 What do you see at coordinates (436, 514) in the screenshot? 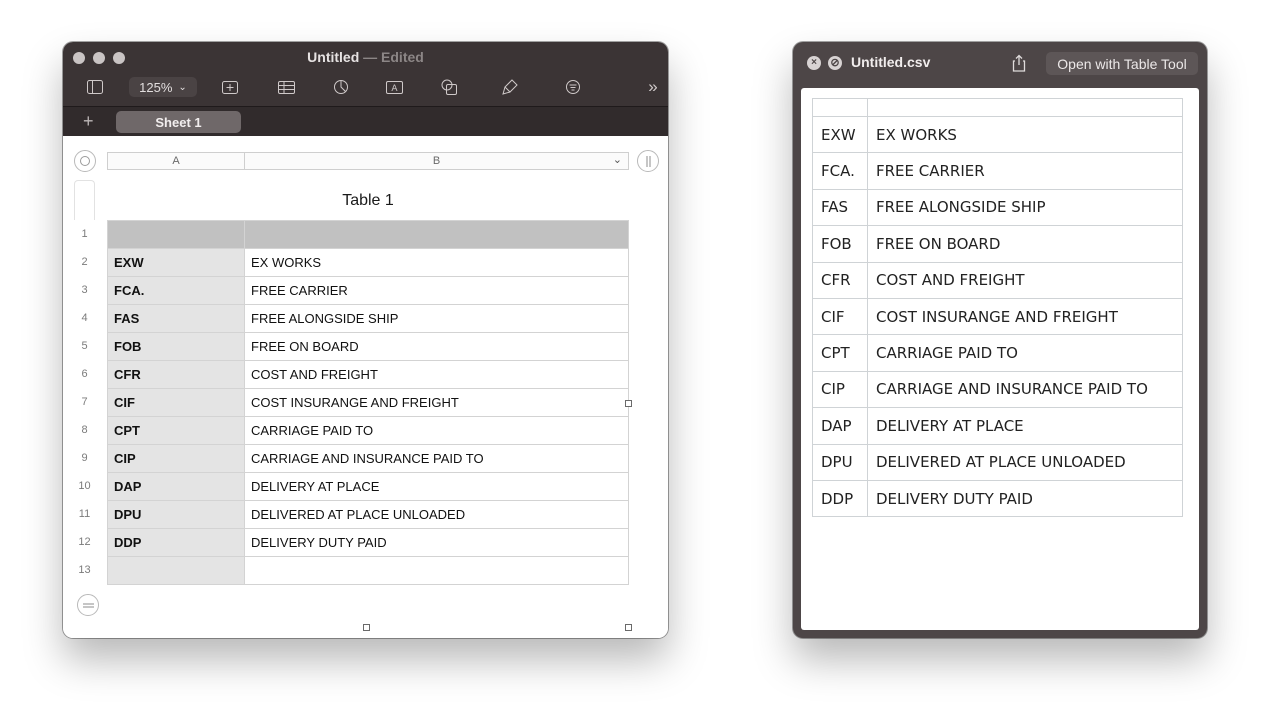
I see `cell-description: DELIVERED AT PLACE UNLOADED` at bounding box center [436, 514].